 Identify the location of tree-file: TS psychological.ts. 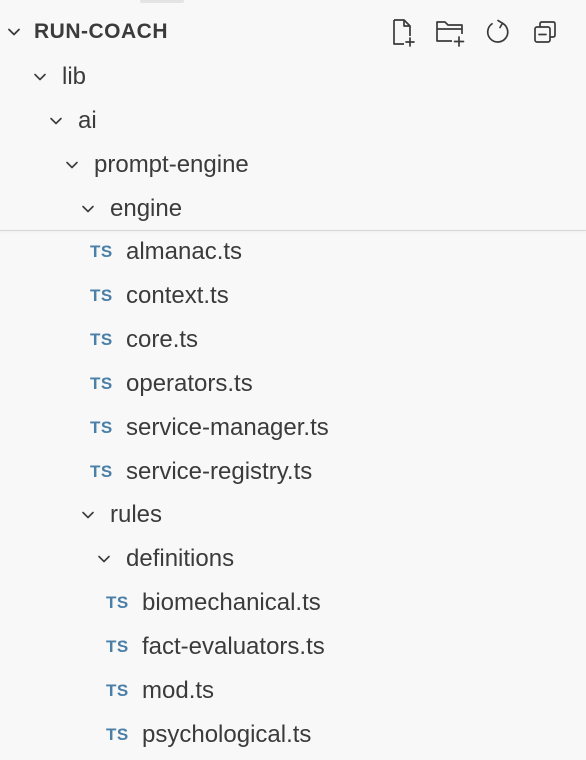
(293, 735).